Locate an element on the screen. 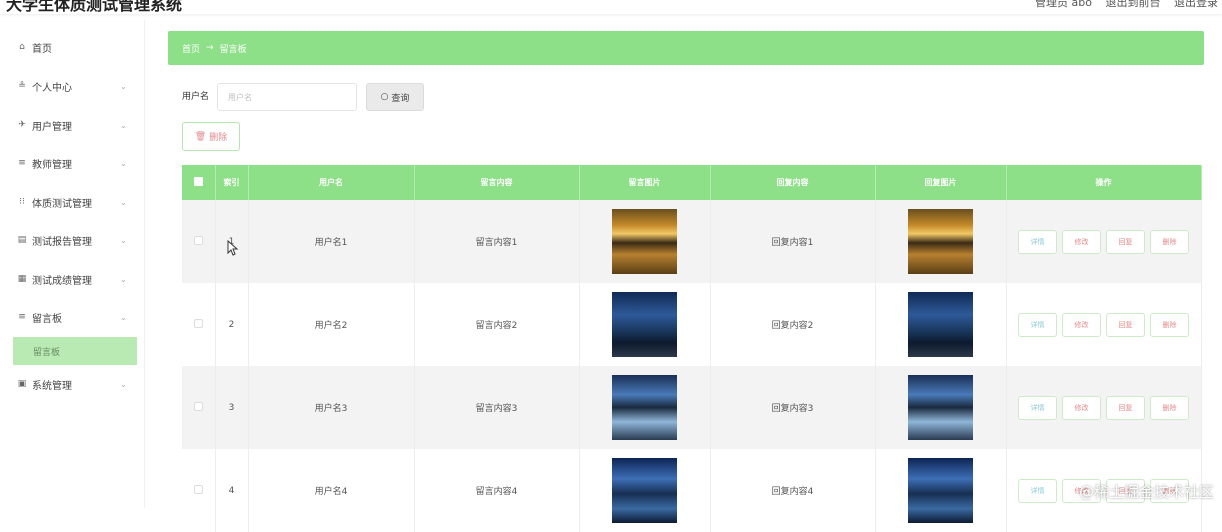 The image size is (1222, 532). users-icon: ✈ is located at coordinates (22, 125).